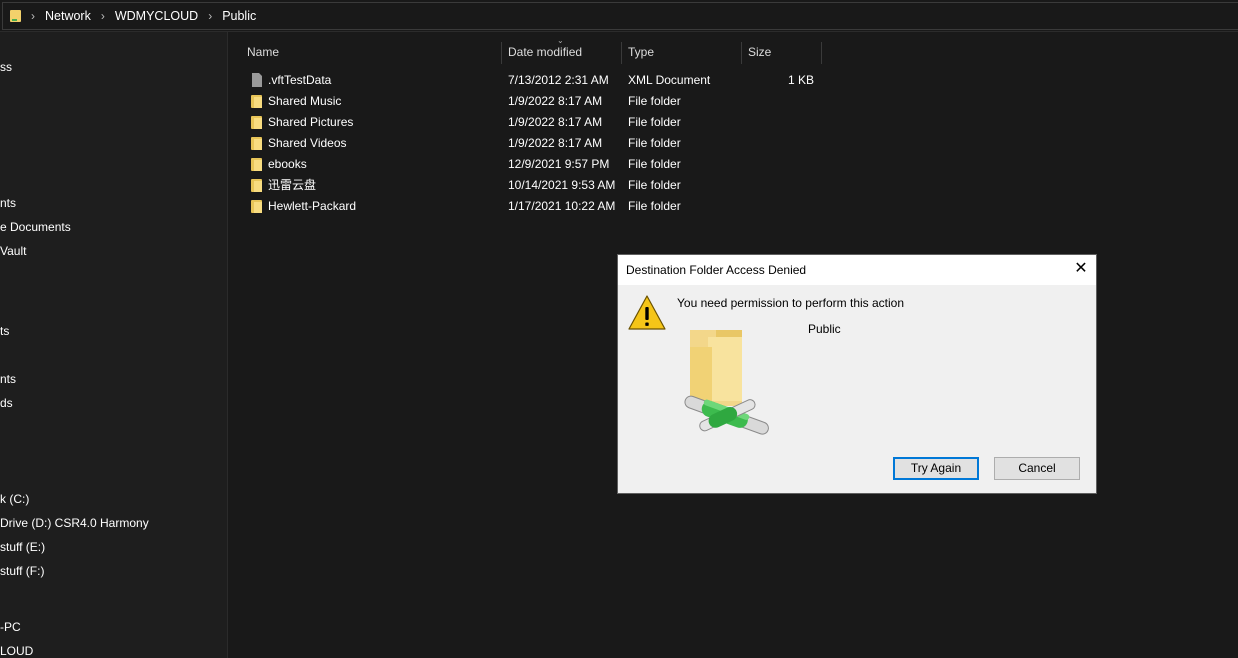  I want to click on file-date-modified: 10/14/2021 9:53 AM, so click(562, 185).